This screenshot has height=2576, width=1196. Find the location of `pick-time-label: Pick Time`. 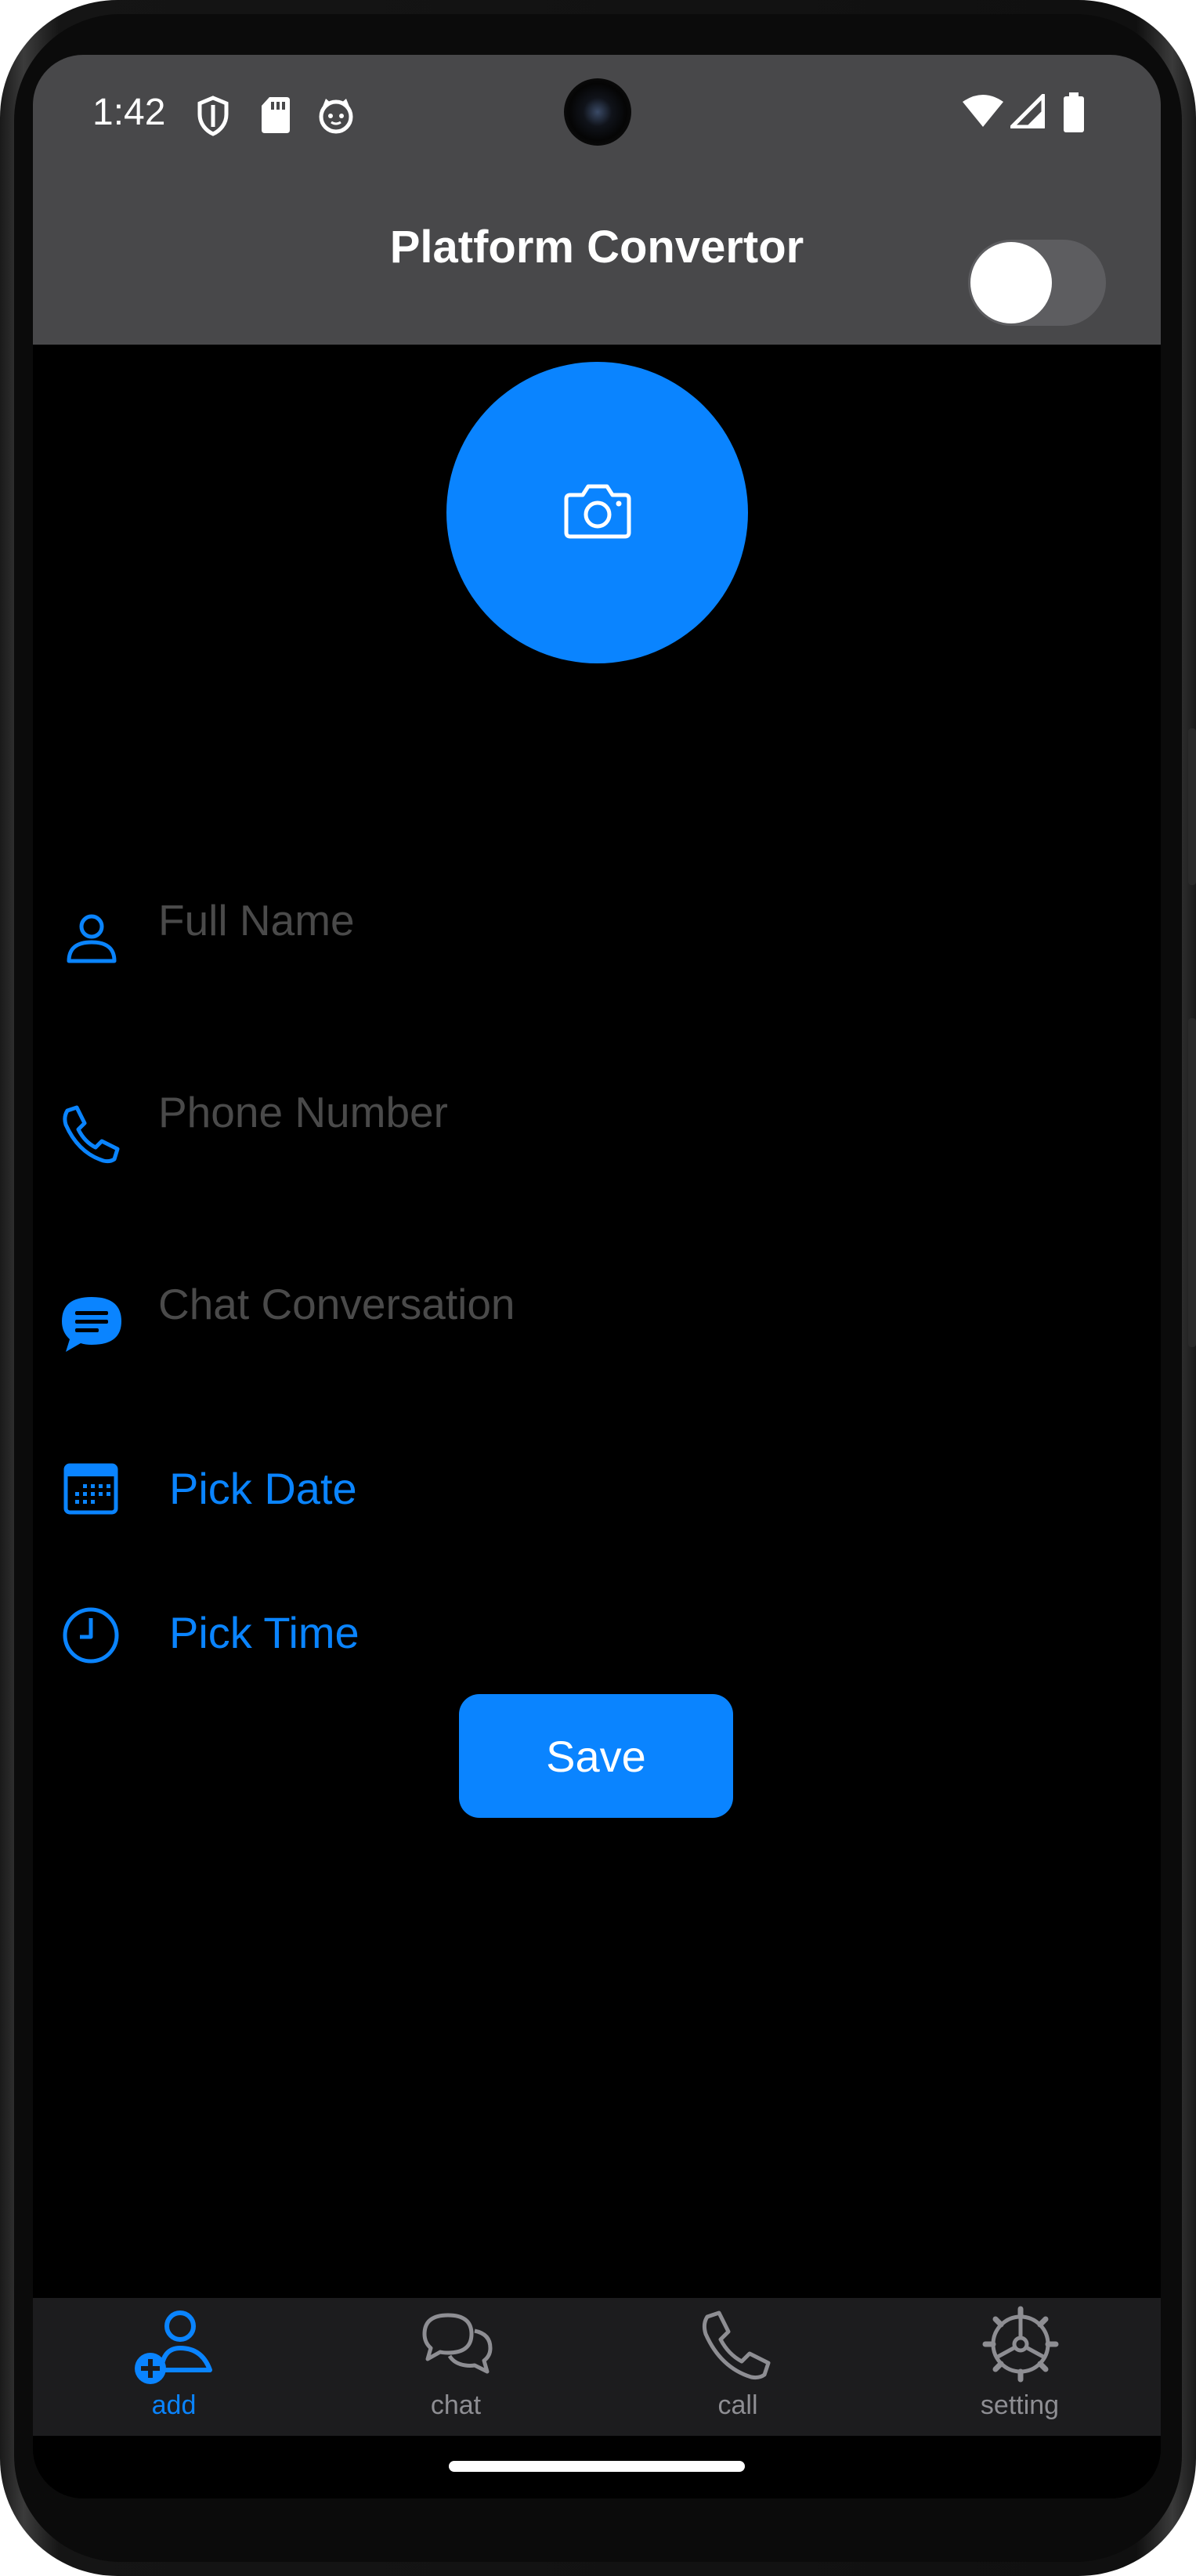

pick-time-label: Pick Time is located at coordinates (264, 1632).